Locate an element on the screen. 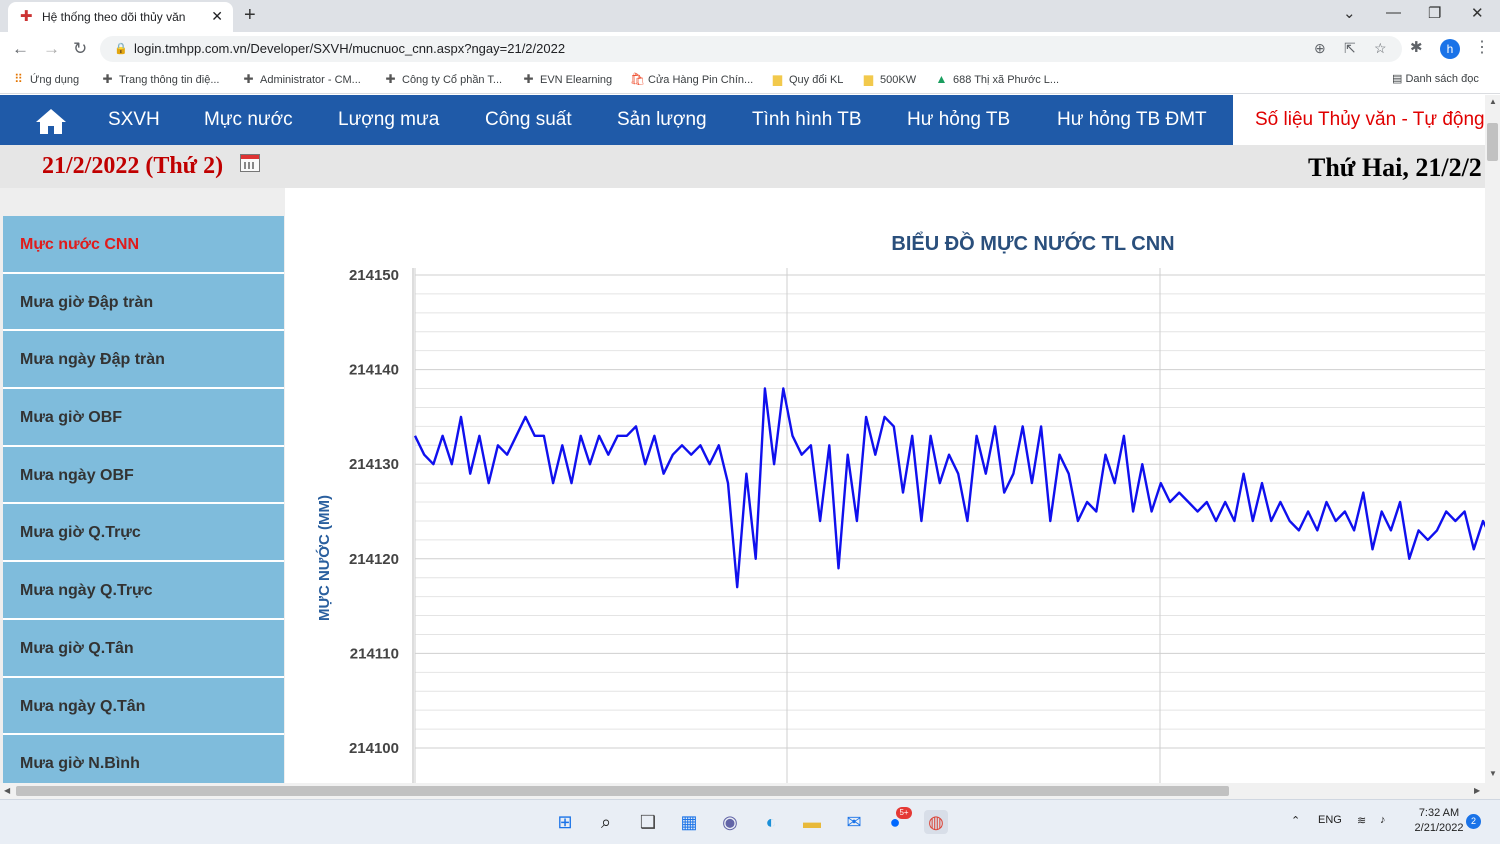  extensions-icon: ✱ is located at coordinates (1416, 47).